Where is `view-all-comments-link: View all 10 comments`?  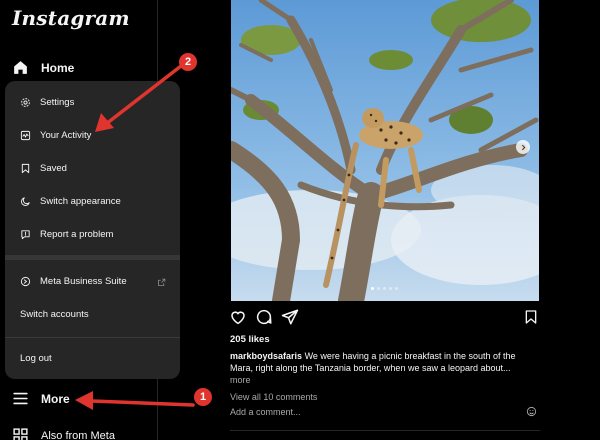
view-all-comments-link: View all 10 comments is located at coordinates (273, 397).